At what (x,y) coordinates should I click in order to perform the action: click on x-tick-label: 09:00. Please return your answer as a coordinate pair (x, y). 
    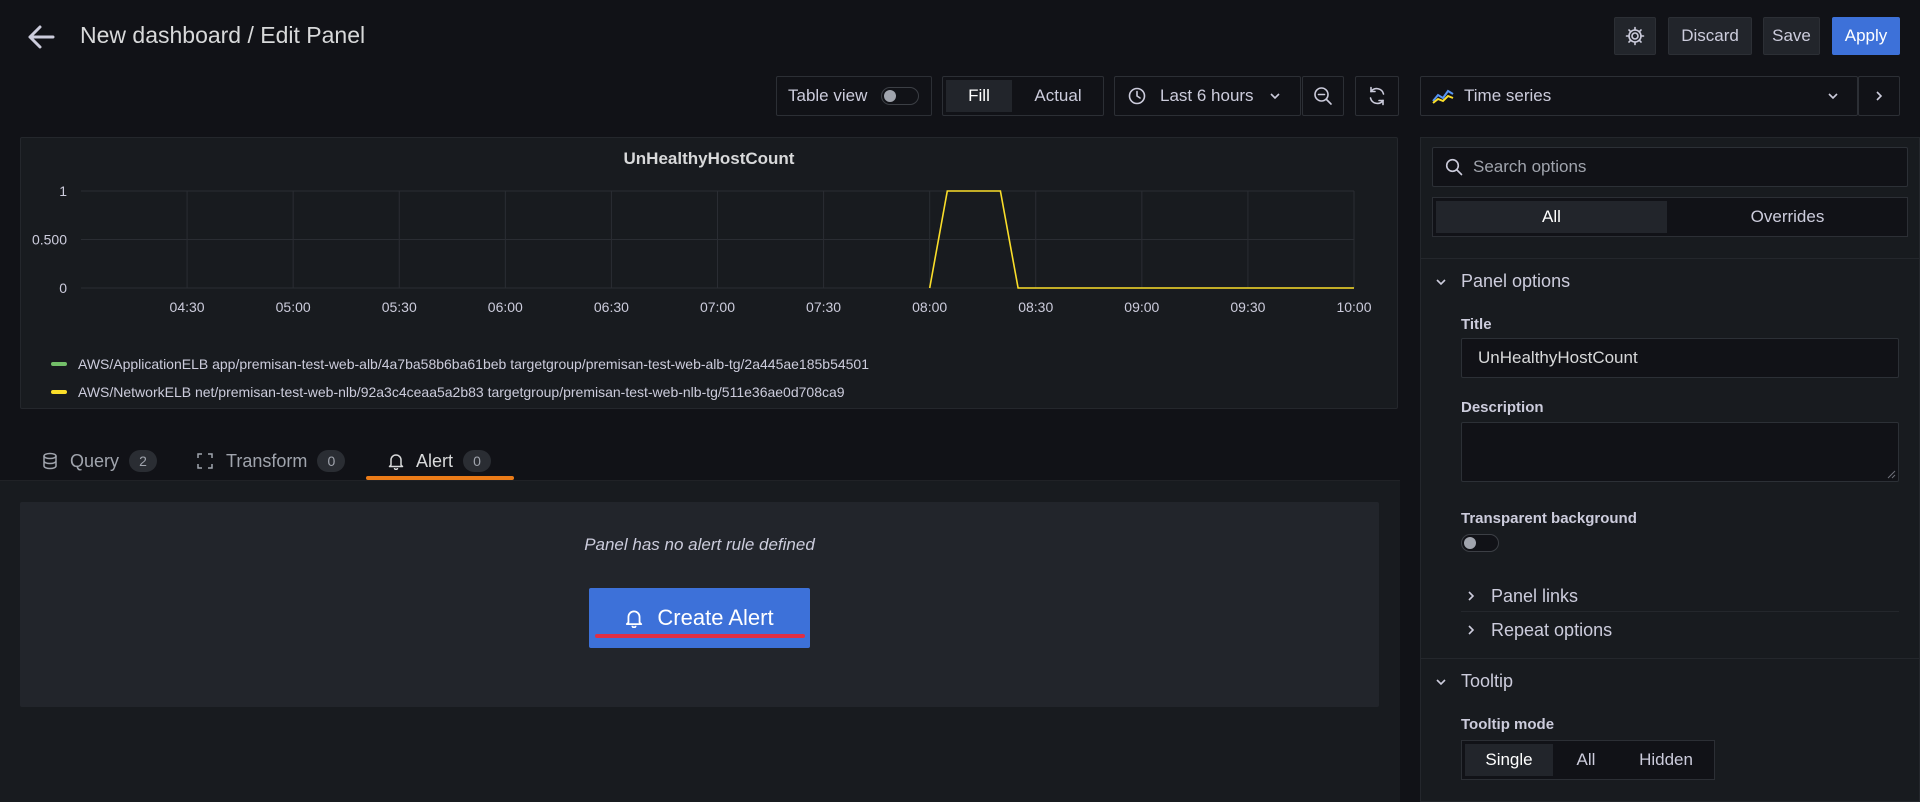
    Looking at the image, I should click on (1141, 307).